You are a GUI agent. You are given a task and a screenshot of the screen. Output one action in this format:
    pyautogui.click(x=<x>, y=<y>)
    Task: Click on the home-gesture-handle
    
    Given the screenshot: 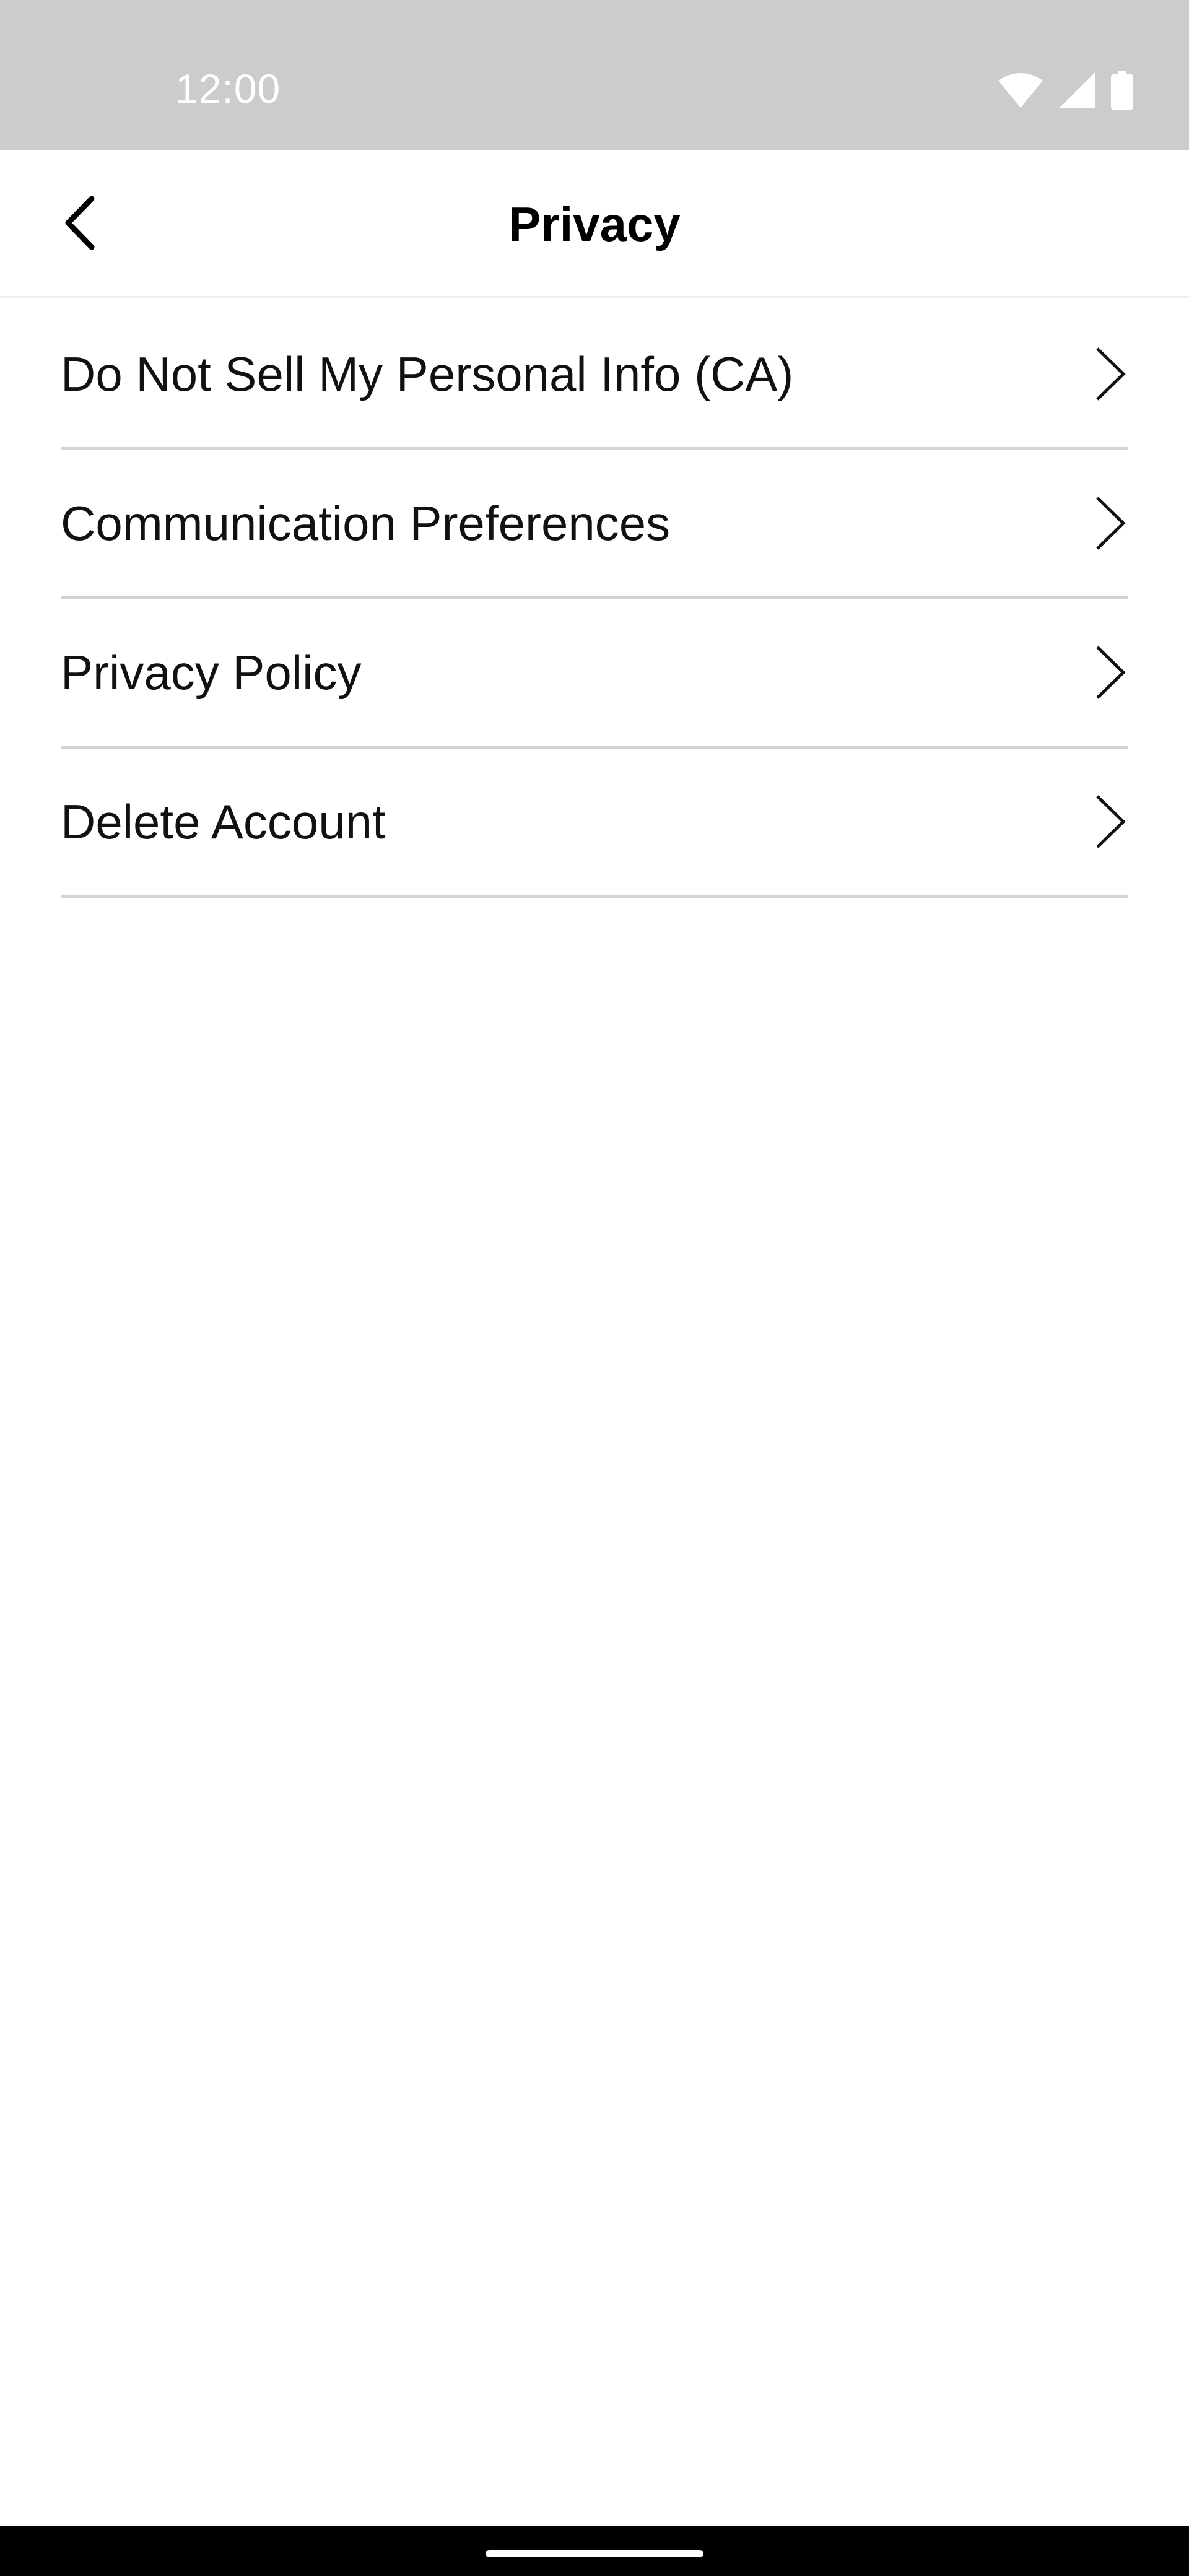 What is the action you would take?
    pyautogui.click(x=594, y=2553)
    